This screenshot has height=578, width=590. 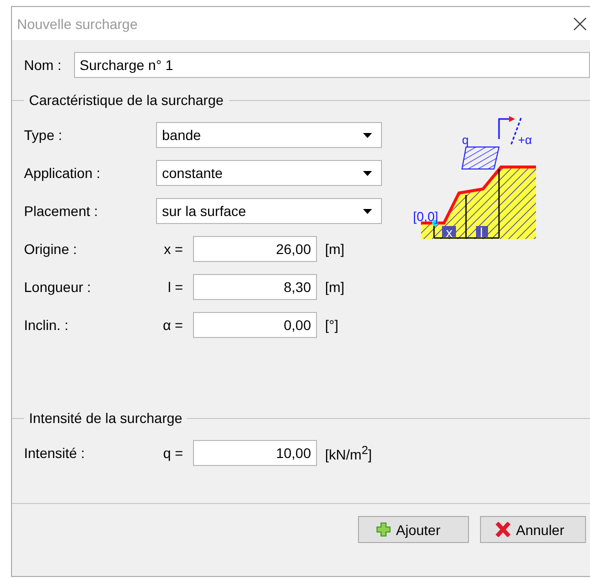 What do you see at coordinates (172, 453) in the screenshot?
I see `symbol-label: q =` at bounding box center [172, 453].